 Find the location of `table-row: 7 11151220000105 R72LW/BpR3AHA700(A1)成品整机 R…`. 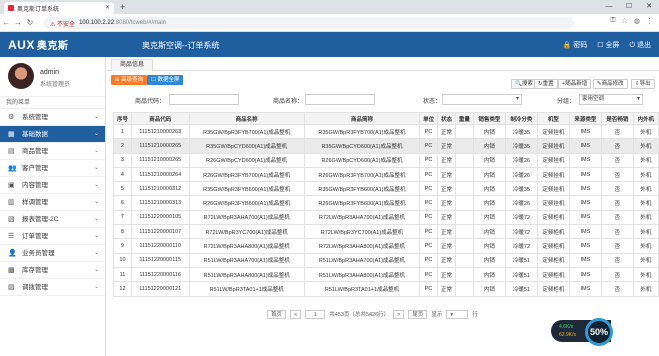

table-row: 7 11151220000105 R72LW/BpR3AHA700(A1)成品整机 R… is located at coordinates (386, 217).